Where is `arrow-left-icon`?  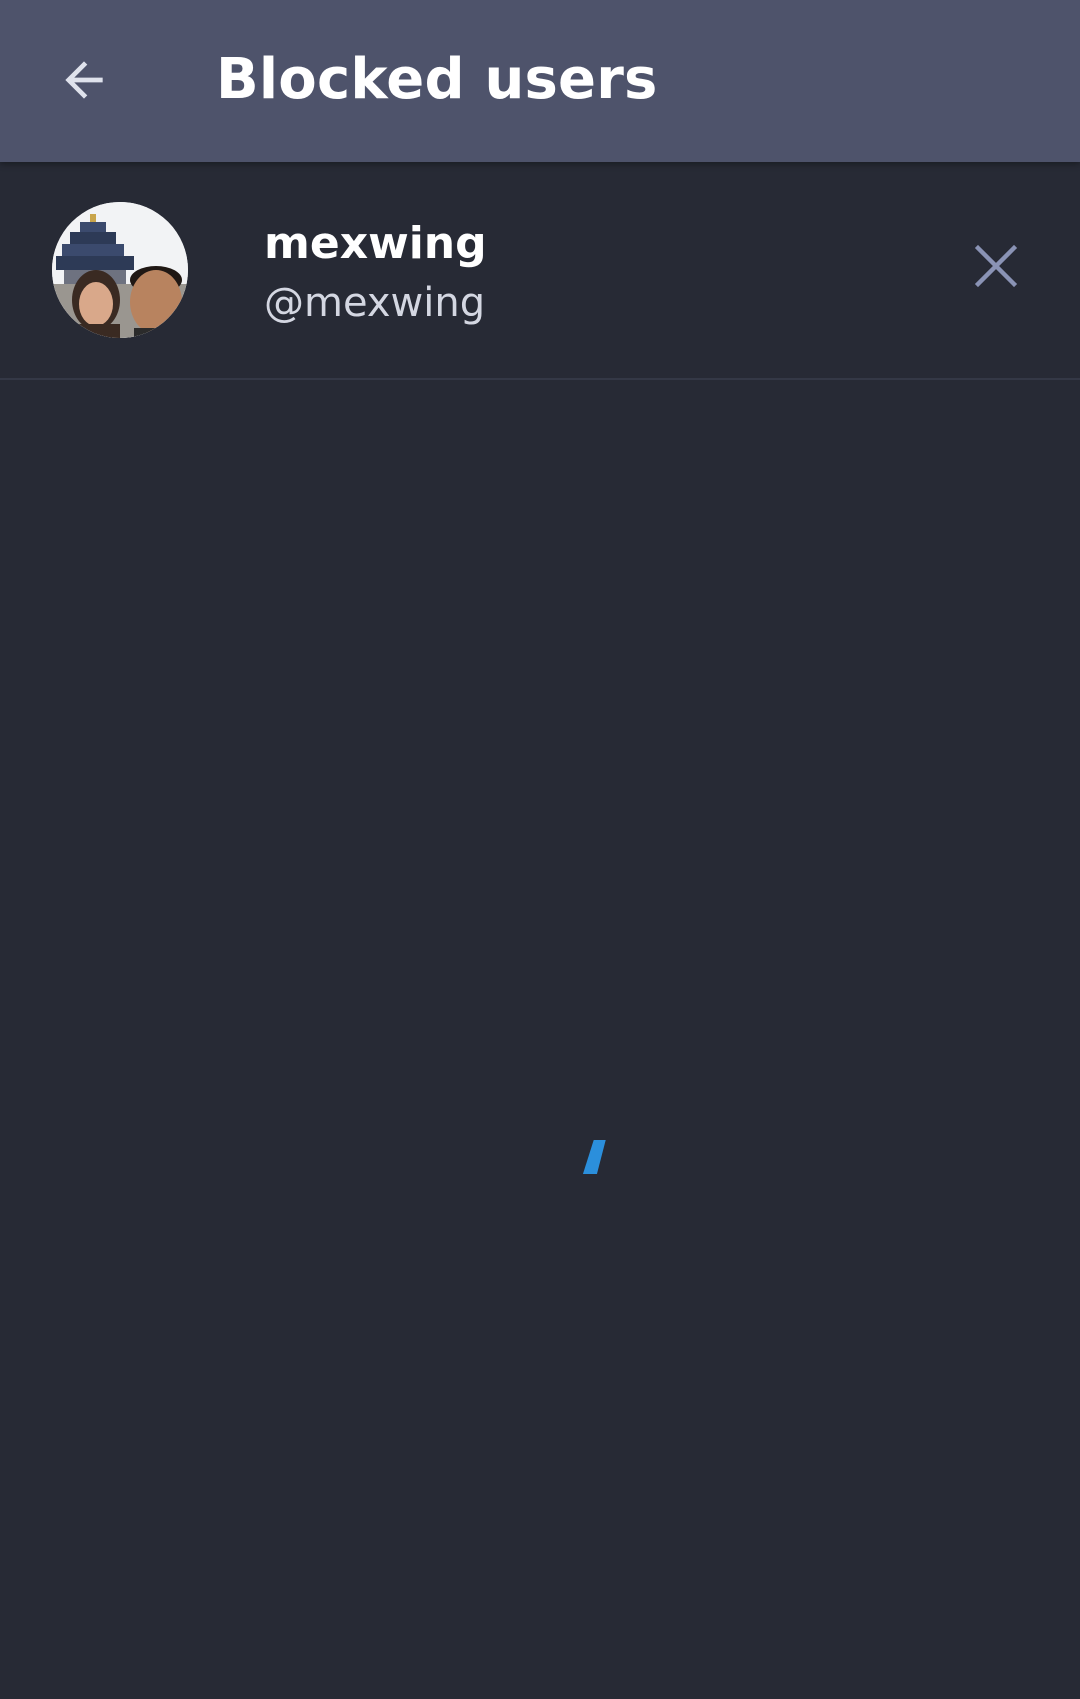 arrow-left-icon is located at coordinates (84, 80).